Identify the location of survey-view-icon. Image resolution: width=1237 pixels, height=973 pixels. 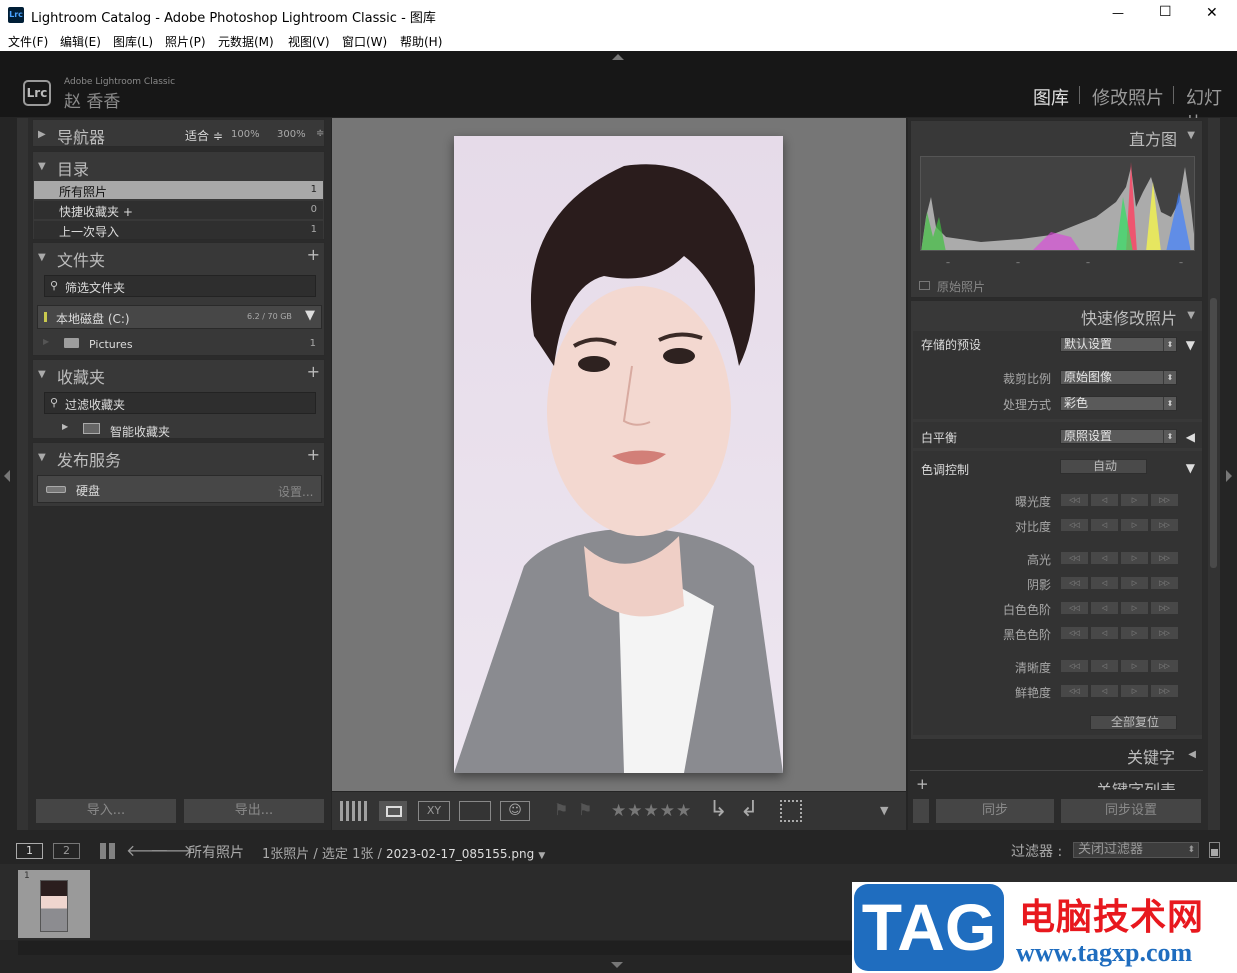
(475, 811).